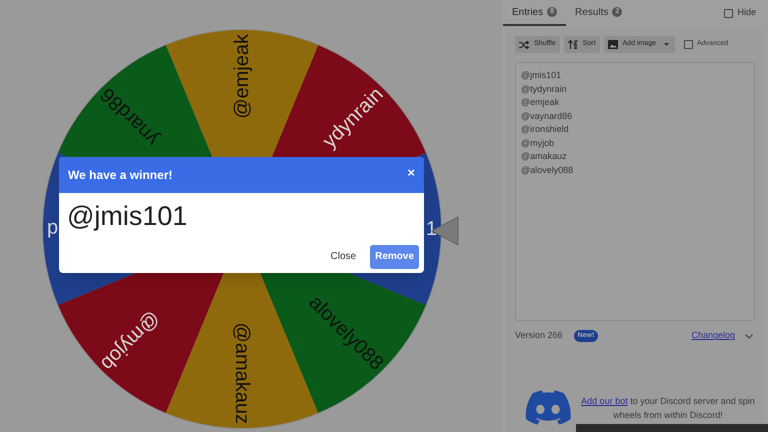  What do you see at coordinates (544, 156) in the screenshot?
I see `entry-line: @amakauz` at bounding box center [544, 156].